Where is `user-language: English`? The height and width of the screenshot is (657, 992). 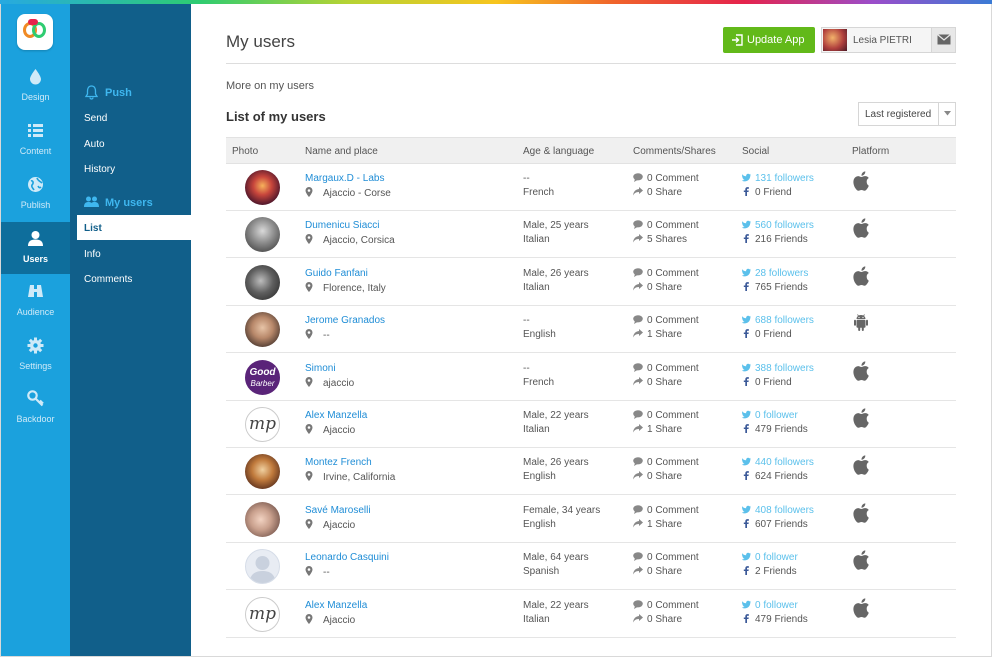 user-language: English is located at coordinates (539, 477).